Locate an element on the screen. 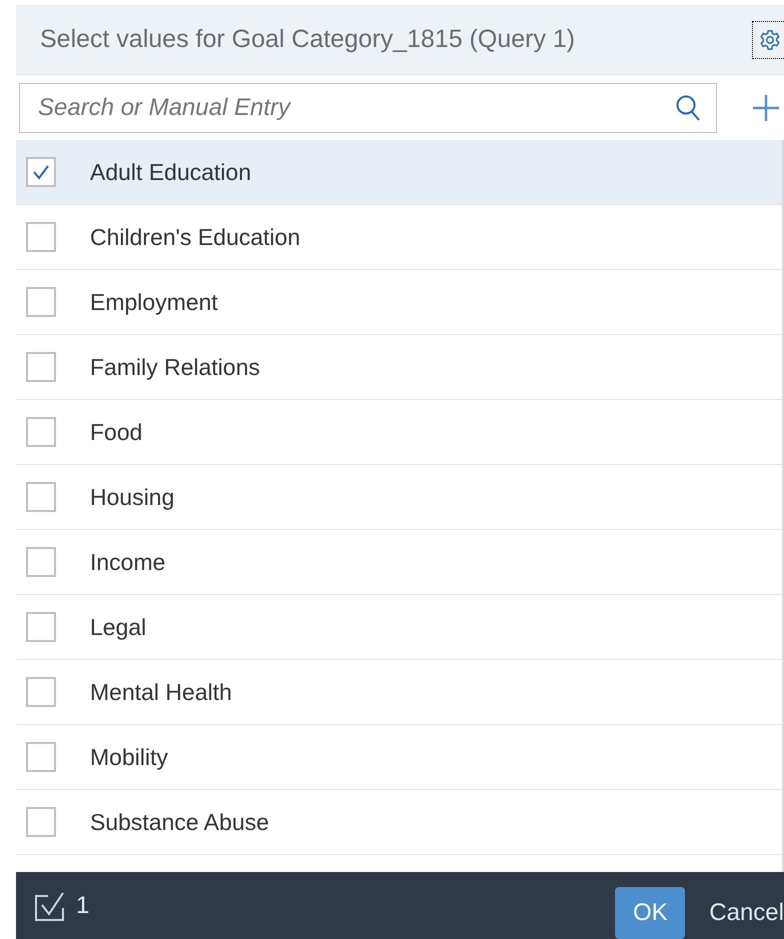 This screenshot has width=784, height=939. selected-count: 1 is located at coordinates (83, 906).